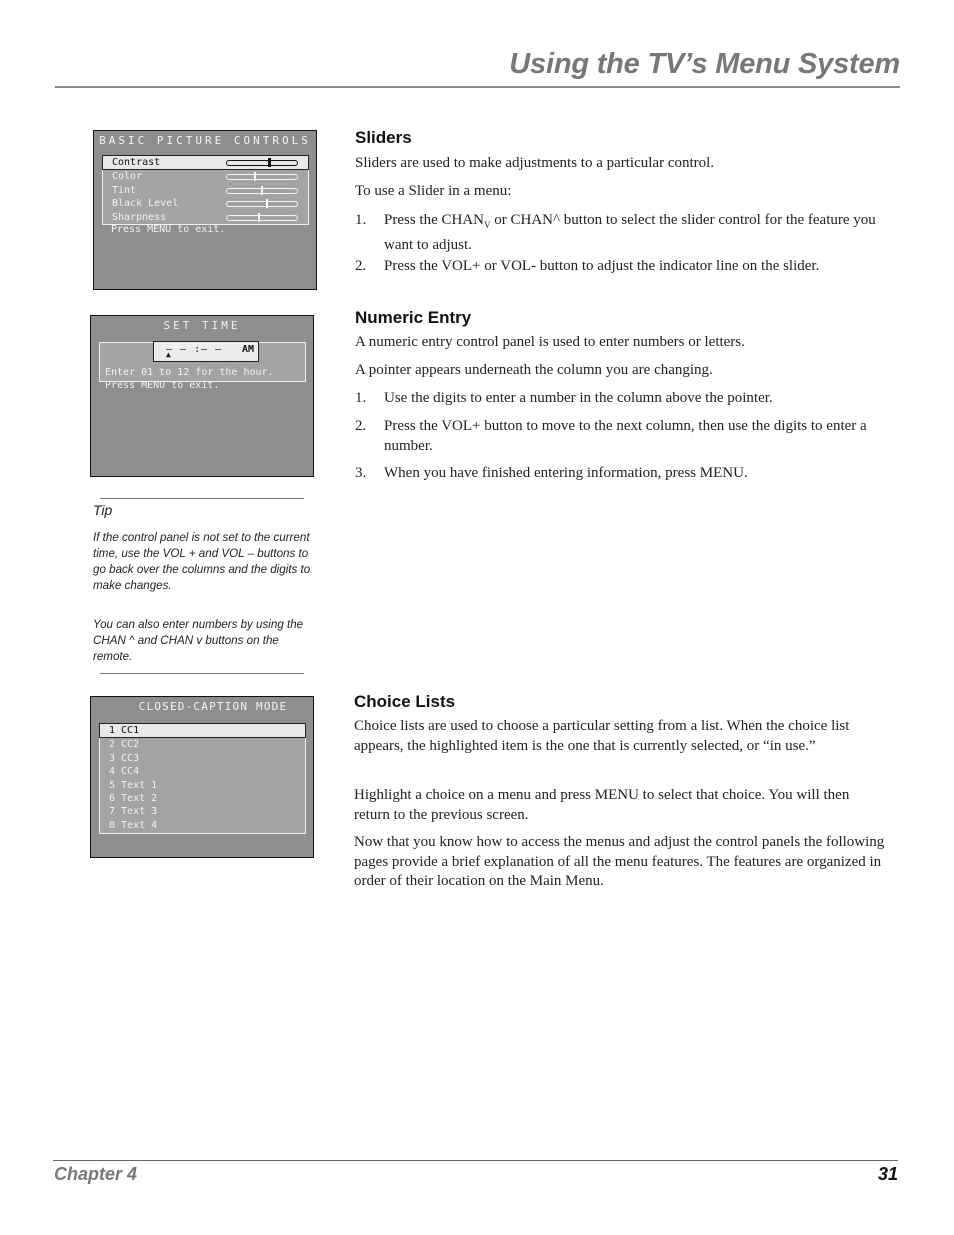  Describe the element at coordinates (361, 473) in the screenshot. I see `step-number: 3.` at that location.